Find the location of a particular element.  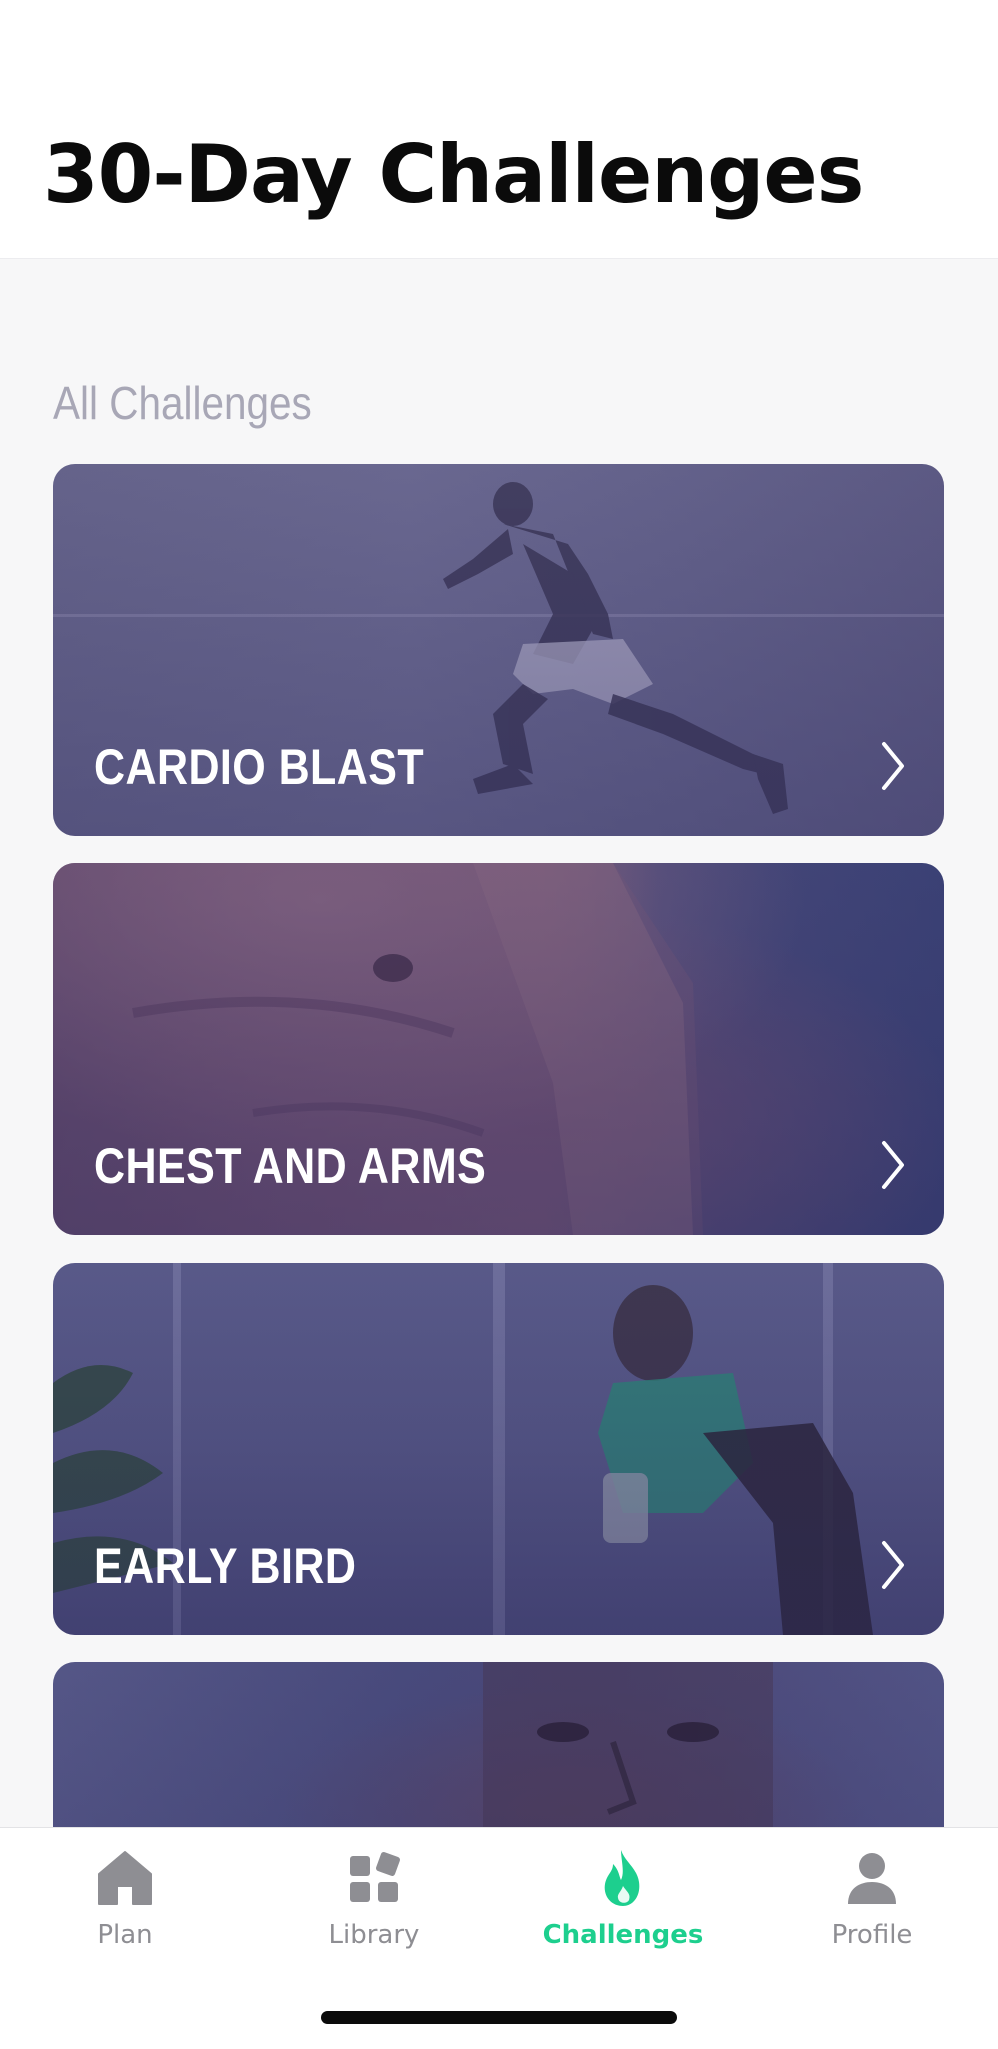

card-title: CARDIO BLAST is located at coordinates (259, 767).